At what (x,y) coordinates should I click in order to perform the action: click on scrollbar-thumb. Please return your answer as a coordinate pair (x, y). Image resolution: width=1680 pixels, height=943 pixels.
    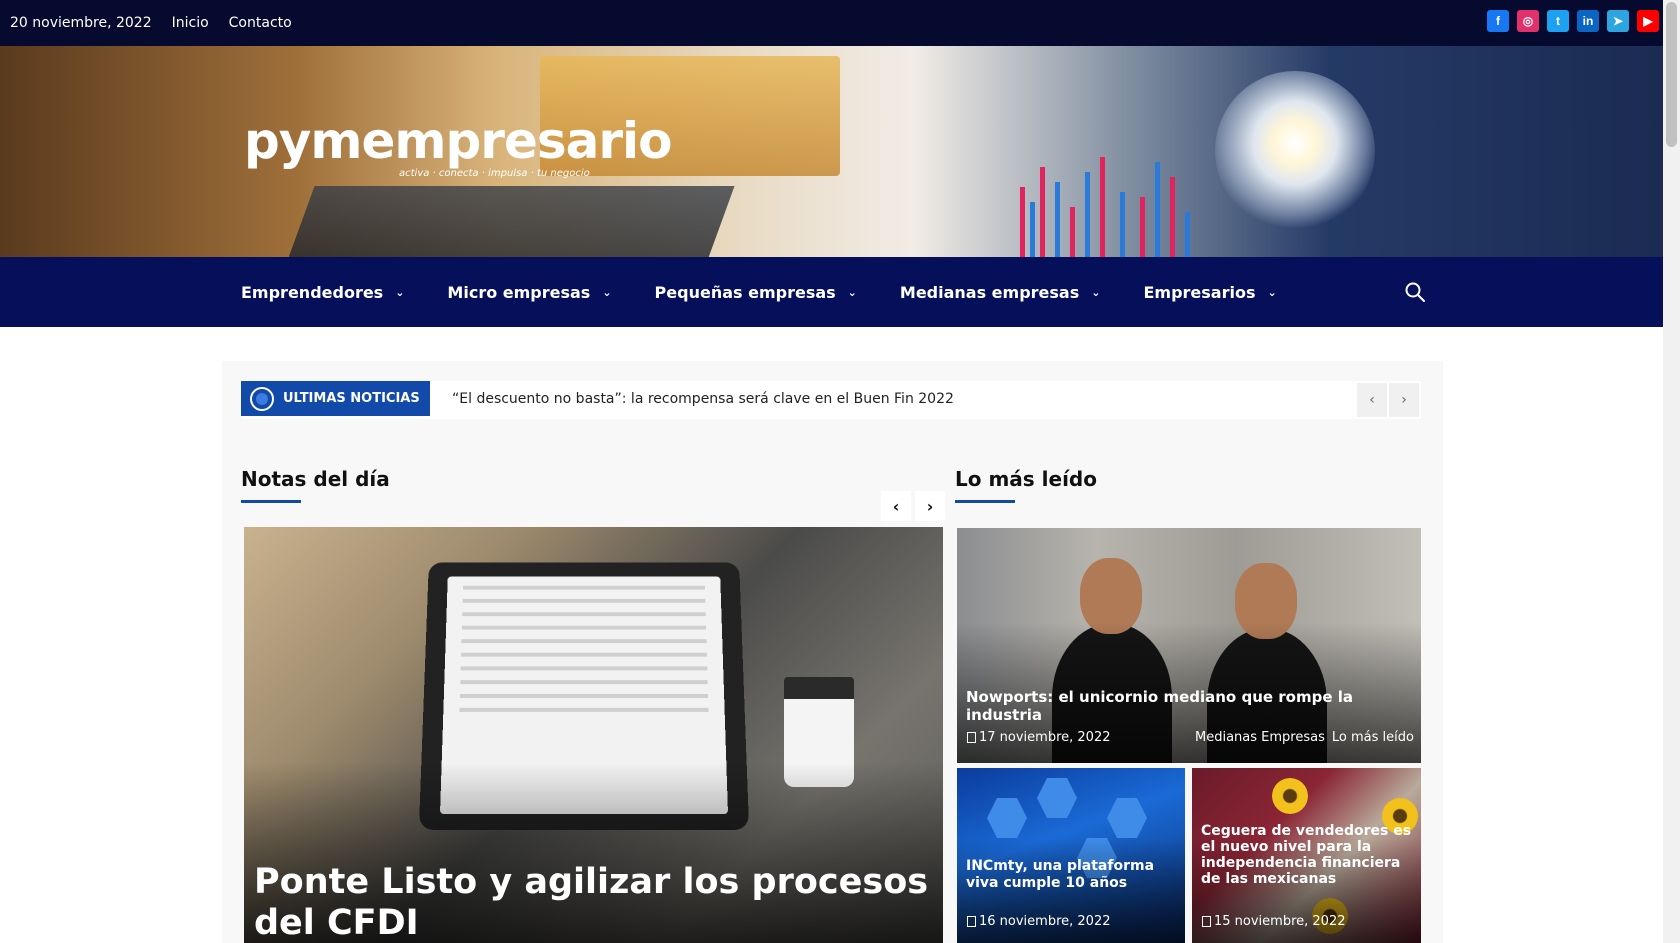
    Looking at the image, I should click on (1671, 74).